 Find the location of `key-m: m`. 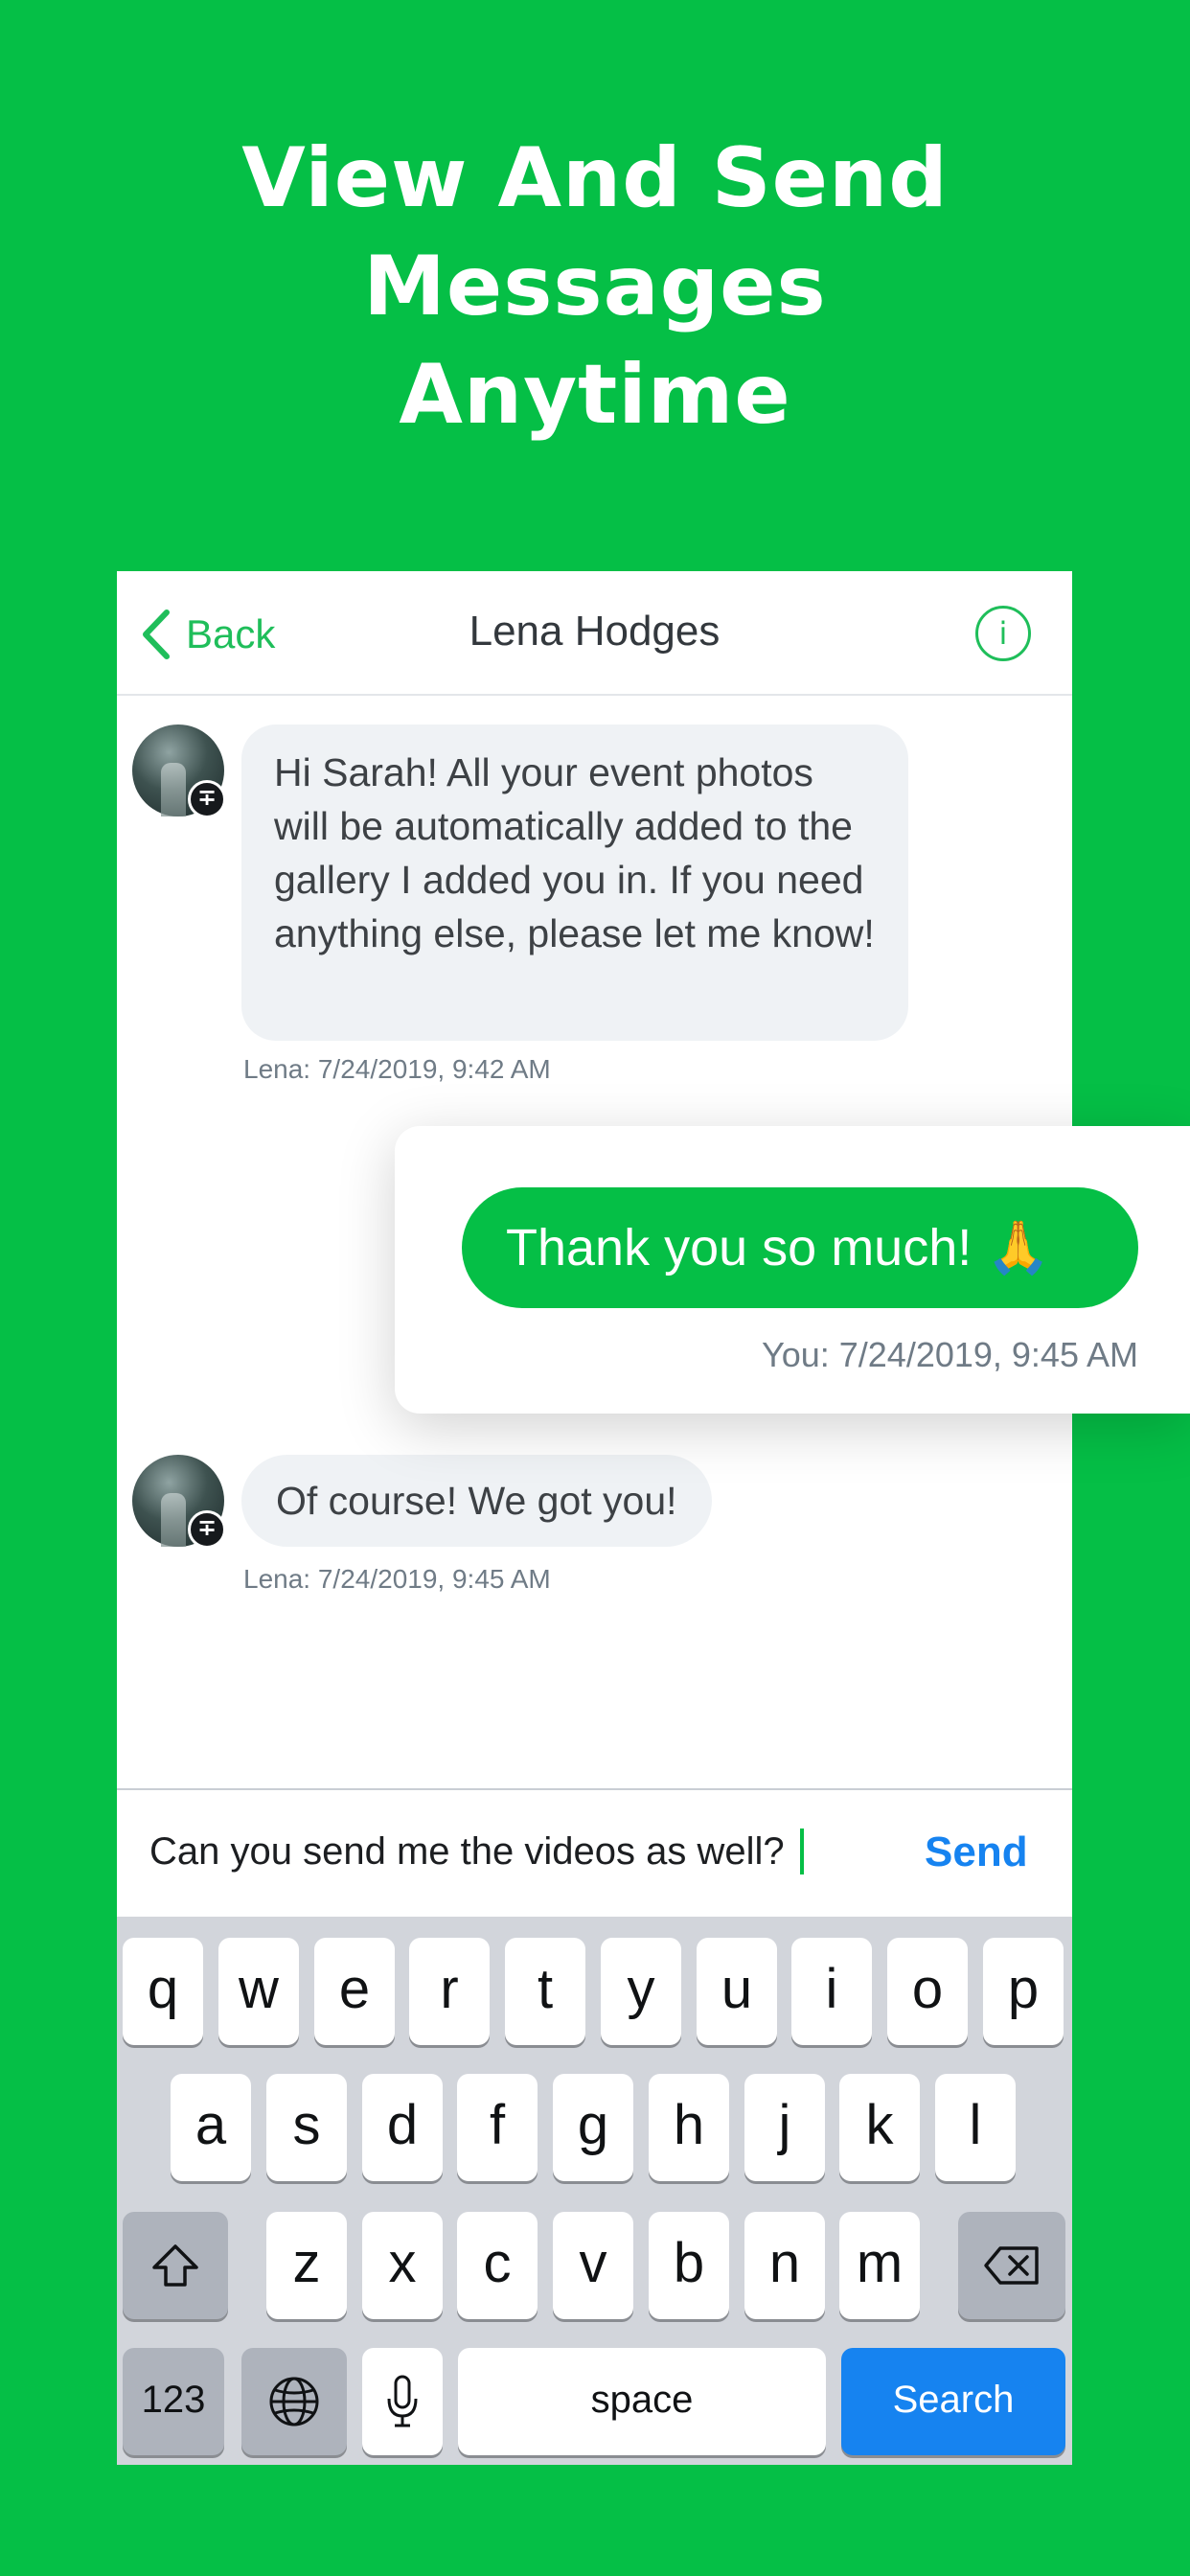

key-m: m is located at coordinates (880, 2265).